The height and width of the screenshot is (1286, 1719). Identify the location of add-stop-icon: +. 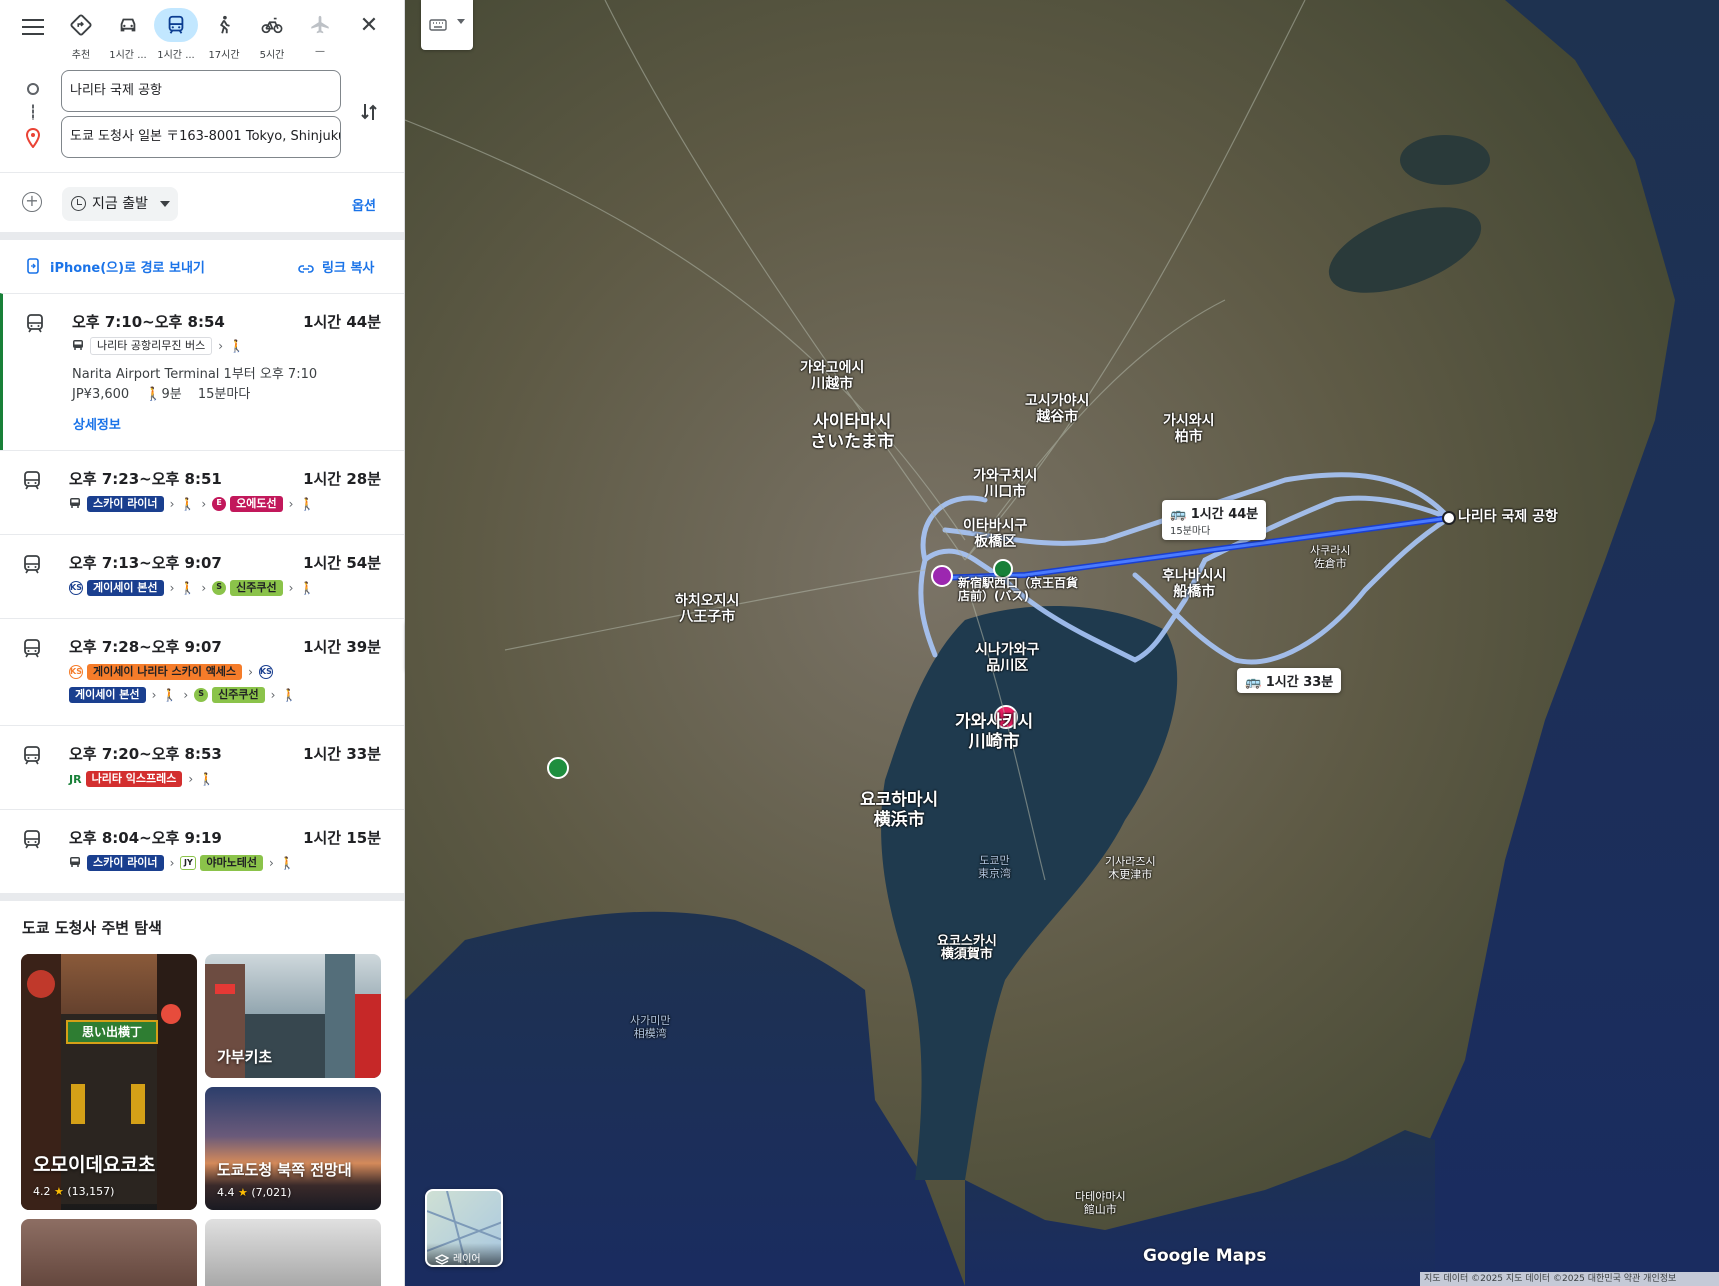
(32, 202).